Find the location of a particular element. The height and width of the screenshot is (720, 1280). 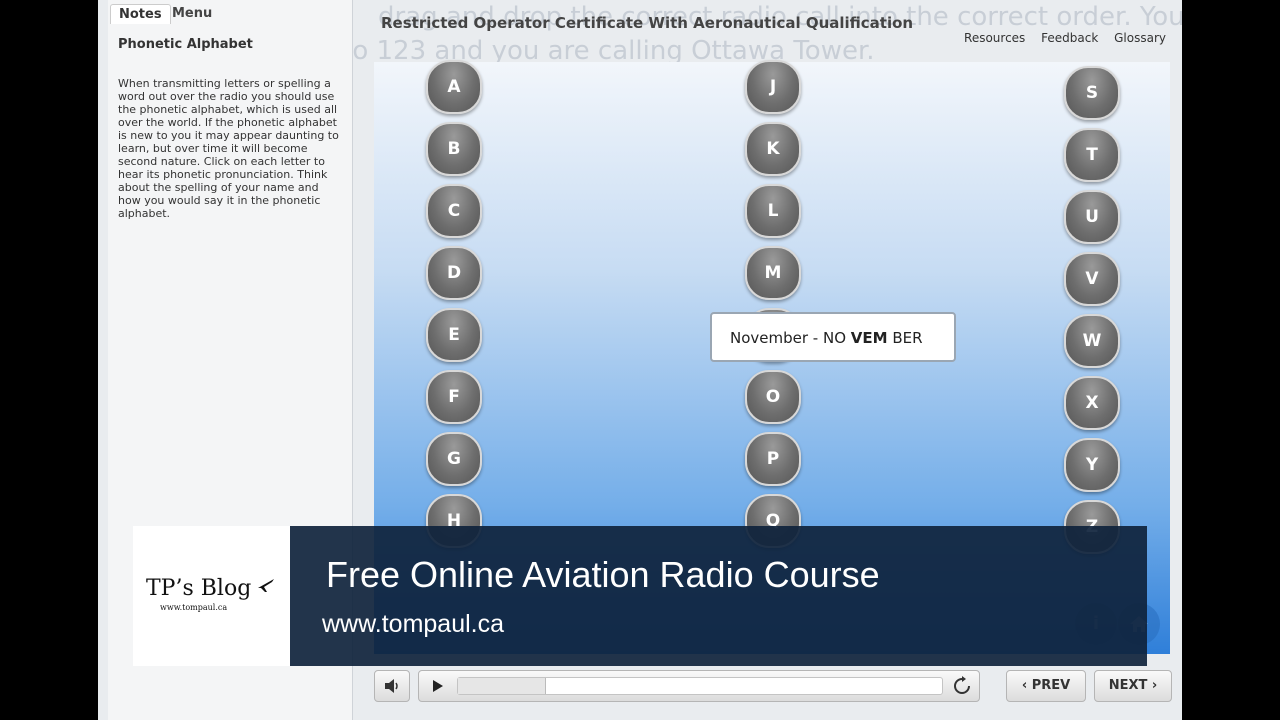

letter-button-j: J is located at coordinates (773, 87).